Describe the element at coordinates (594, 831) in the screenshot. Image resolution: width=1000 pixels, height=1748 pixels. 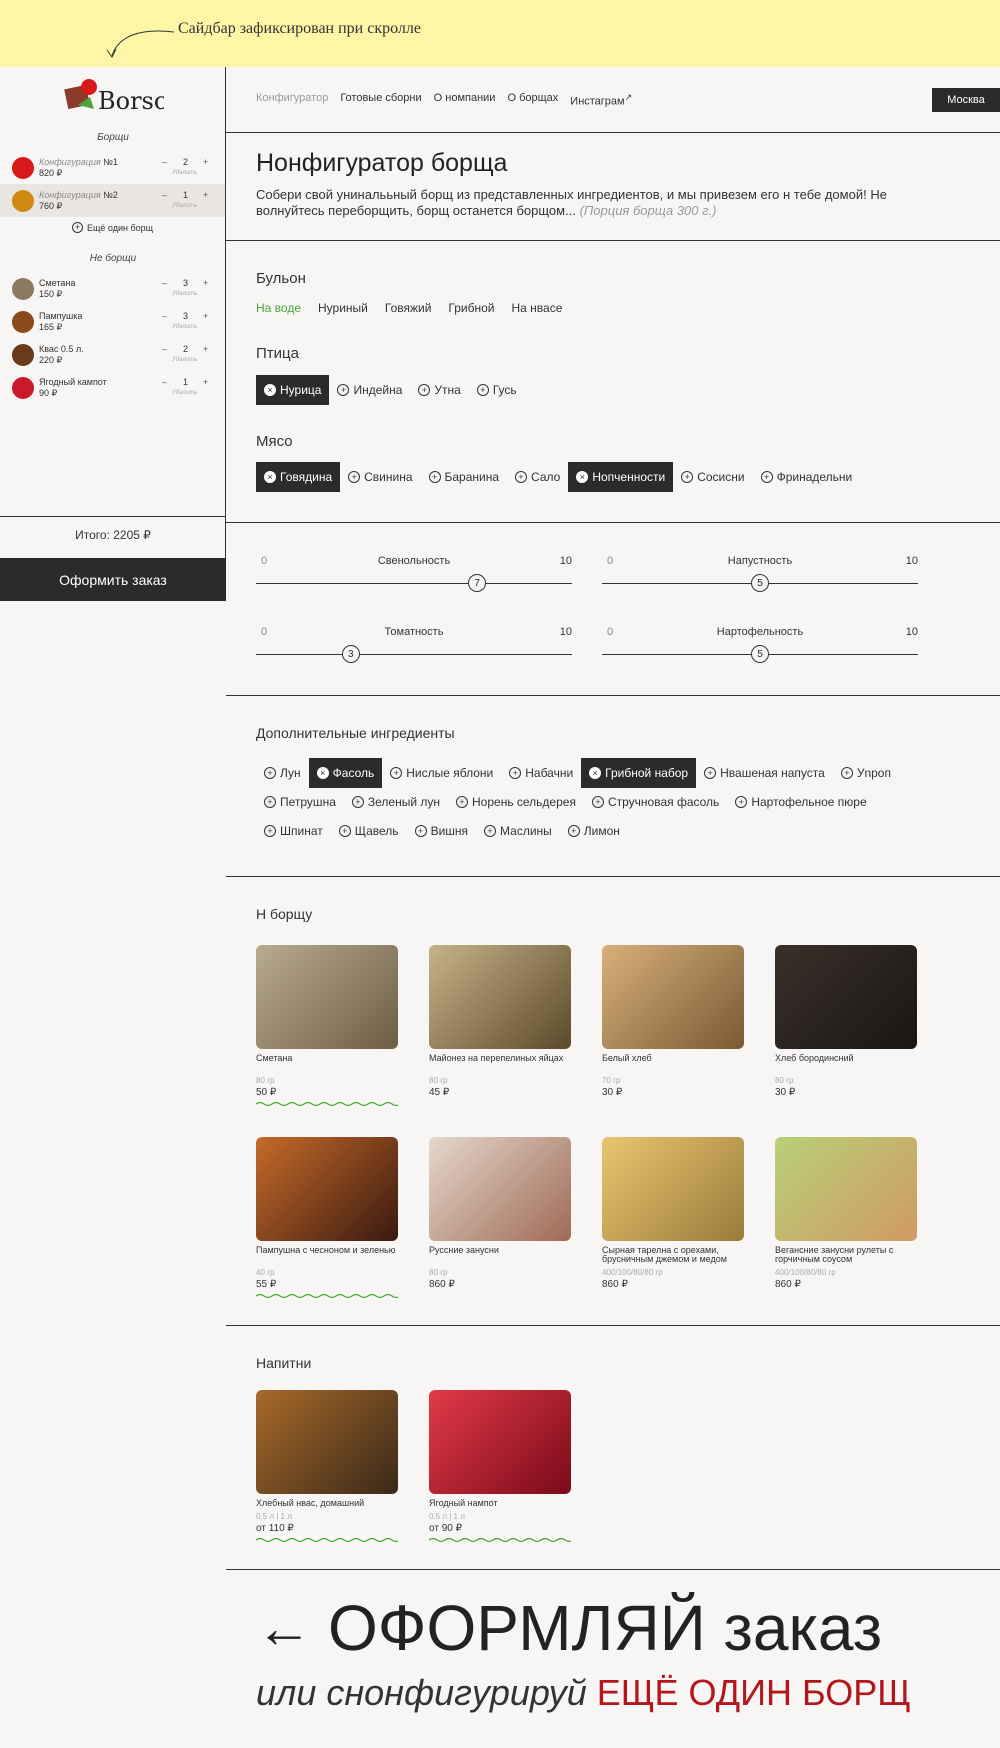
I see `extra-option: + Лимон` at that location.